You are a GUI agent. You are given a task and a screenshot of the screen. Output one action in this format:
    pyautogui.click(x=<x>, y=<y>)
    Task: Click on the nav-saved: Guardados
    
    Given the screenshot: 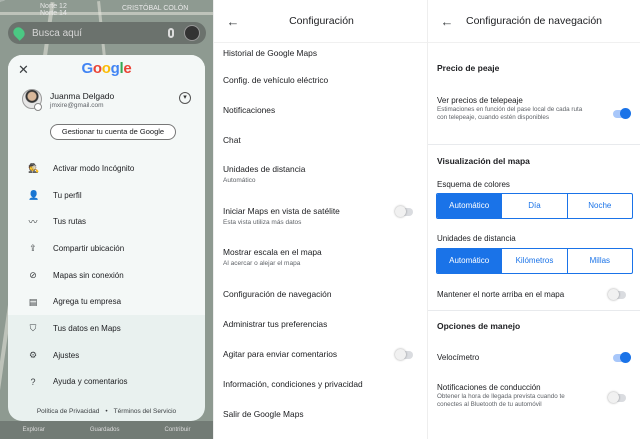 What is the action you would take?
    pyautogui.click(x=105, y=430)
    